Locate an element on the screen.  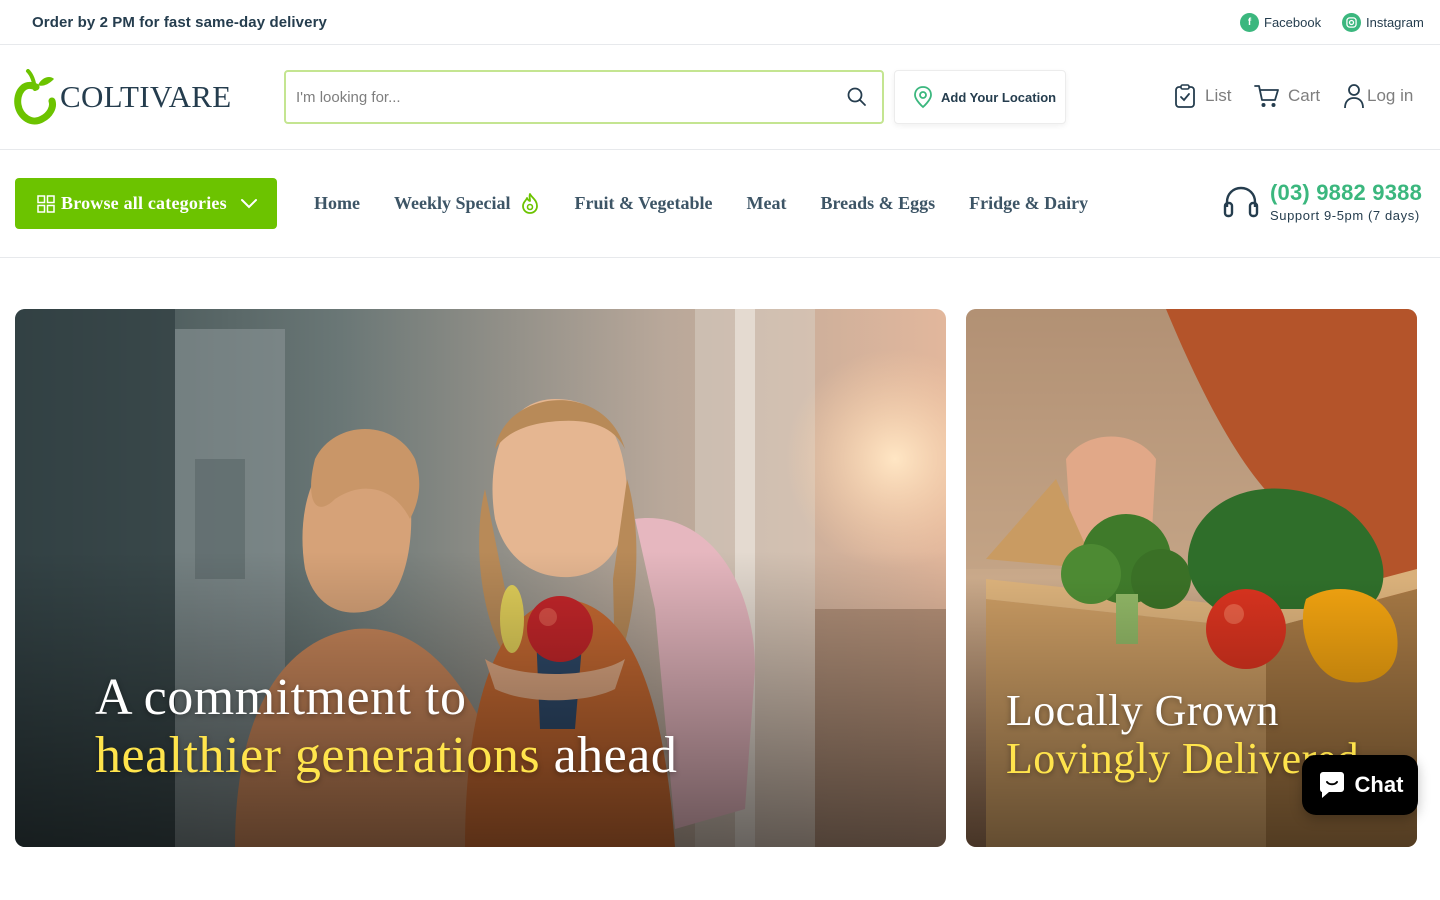
nav-link-fruit-vegetable: Fruit & Vegetable is located at coordinates (643, 203).